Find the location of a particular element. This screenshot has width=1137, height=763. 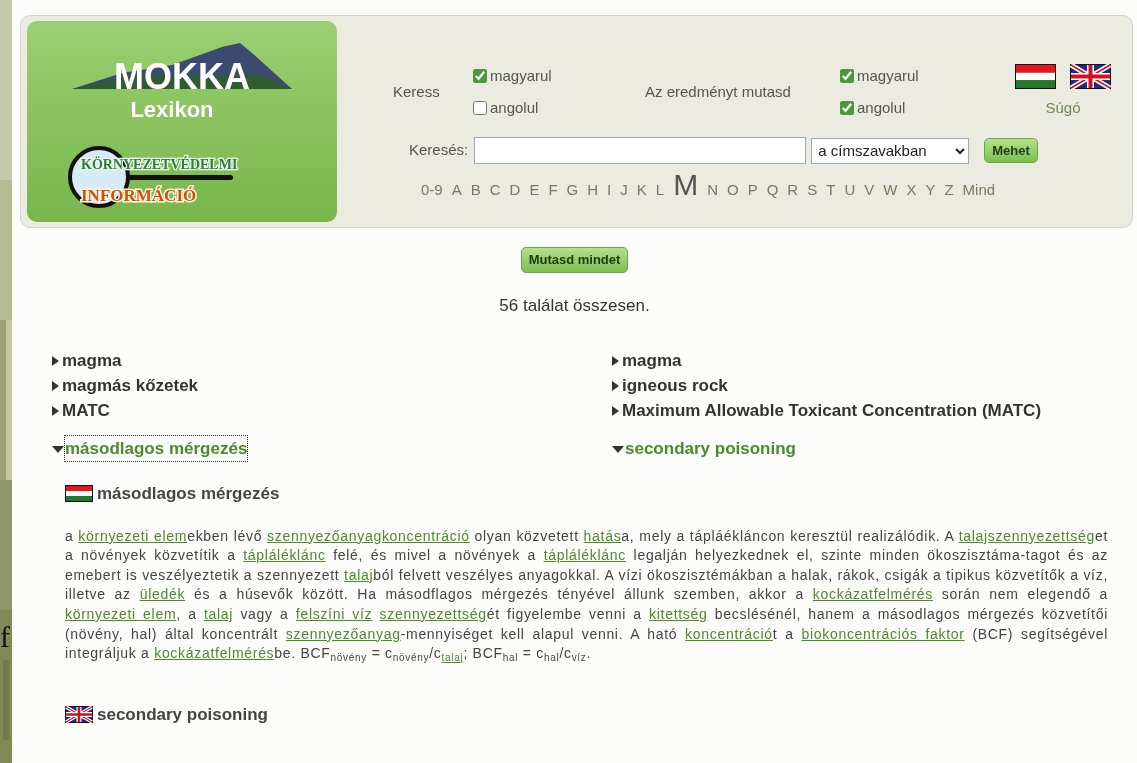

letter-link: E is located at coordinates (534, 190).